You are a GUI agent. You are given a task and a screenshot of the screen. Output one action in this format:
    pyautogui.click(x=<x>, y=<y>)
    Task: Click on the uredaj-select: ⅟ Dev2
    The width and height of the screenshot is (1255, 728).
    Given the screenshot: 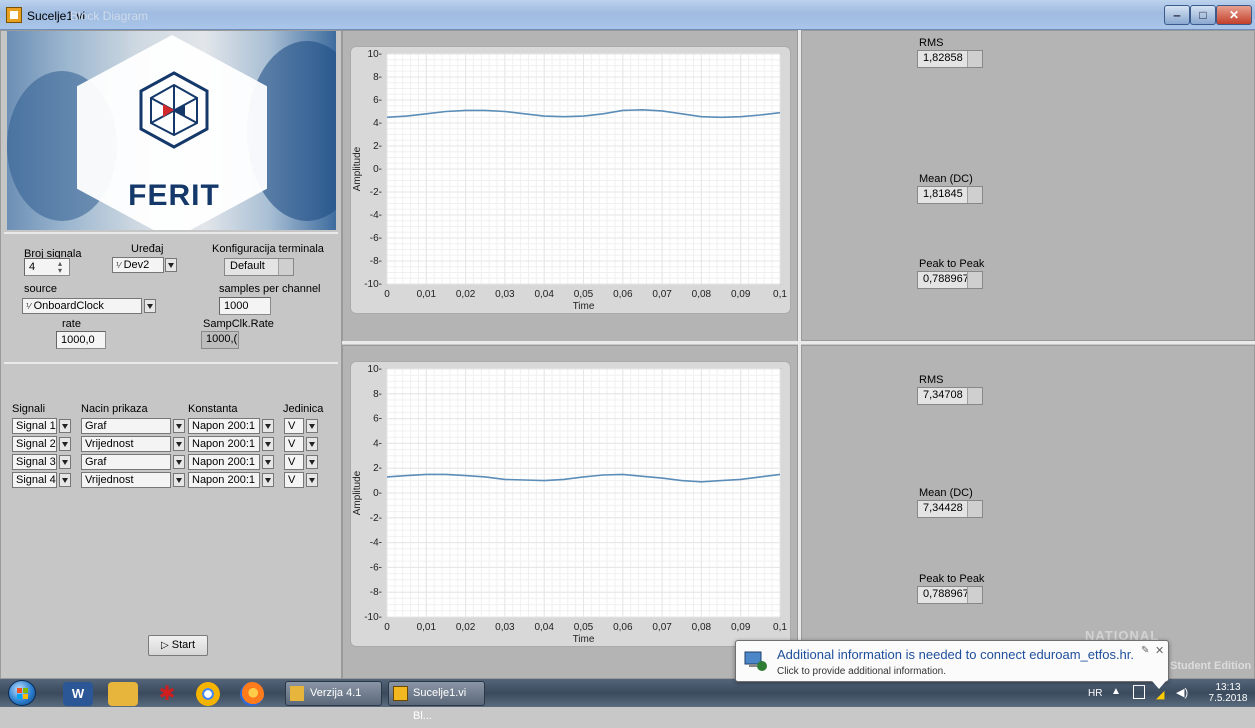 What is the action you would take?
    pyautogui.click(x=138, y=265)
    